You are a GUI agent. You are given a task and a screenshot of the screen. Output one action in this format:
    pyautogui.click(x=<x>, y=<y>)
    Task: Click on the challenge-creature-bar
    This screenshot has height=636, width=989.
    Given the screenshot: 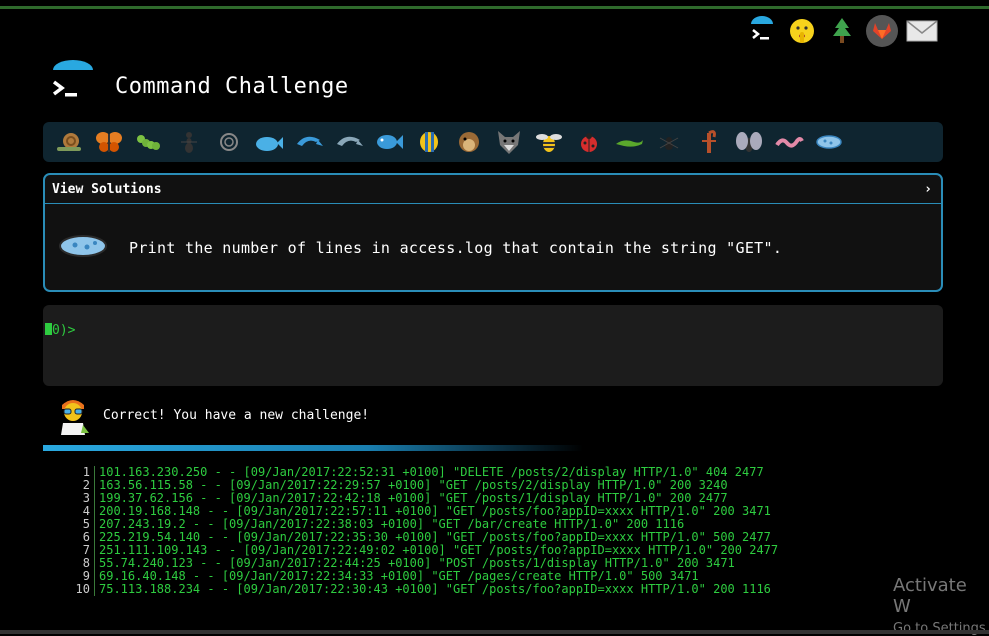 What is the action you would take?
    pyautogui.click(x=493, y=142)
    